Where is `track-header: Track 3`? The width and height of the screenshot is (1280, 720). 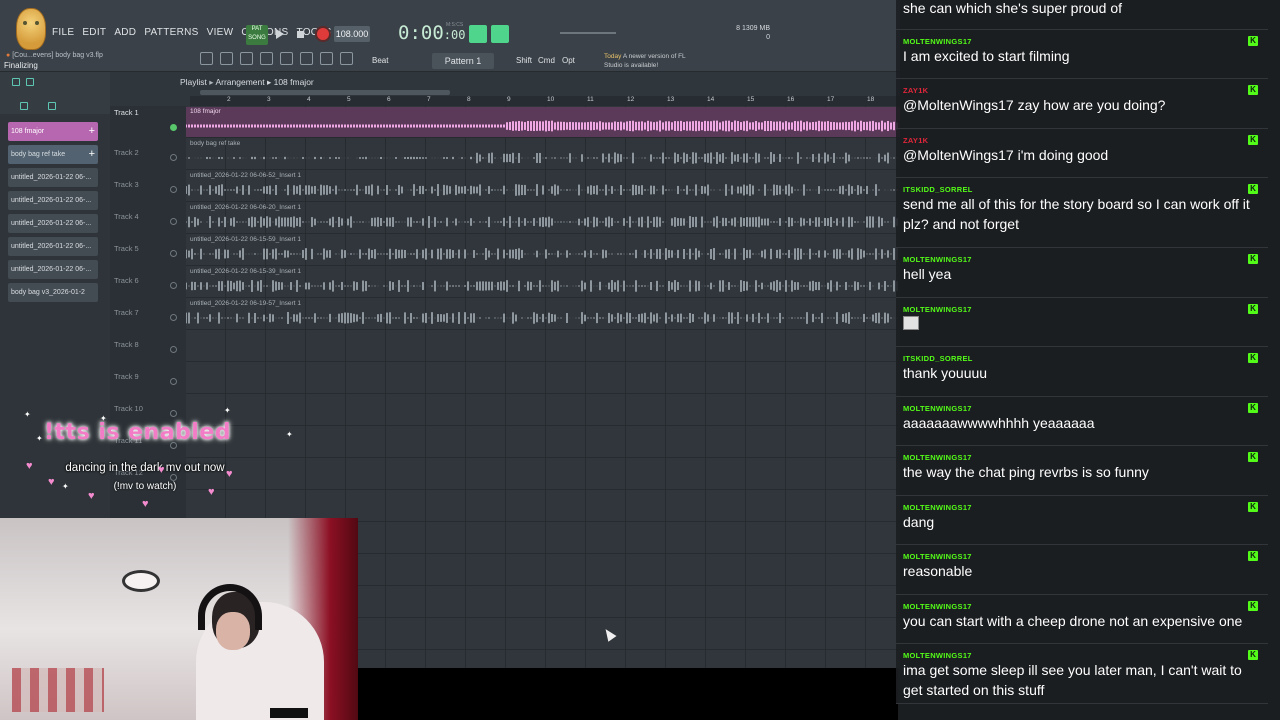 track-header: Track 3 is located at coordinates (148, 186).